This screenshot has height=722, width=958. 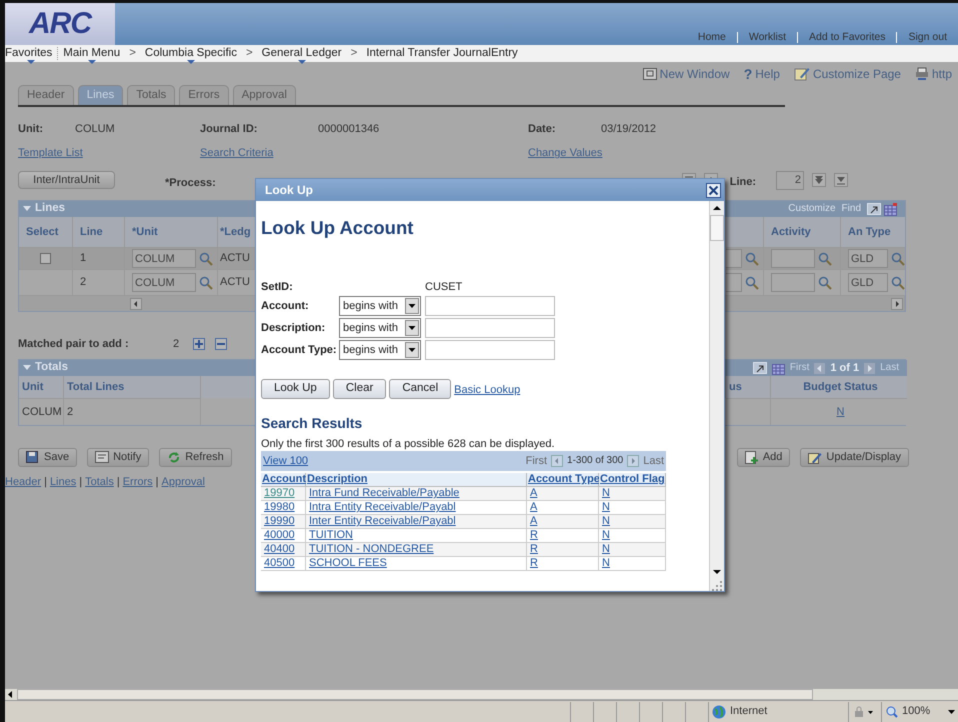 I want to click on checkbox, so click(x=45, y=258).